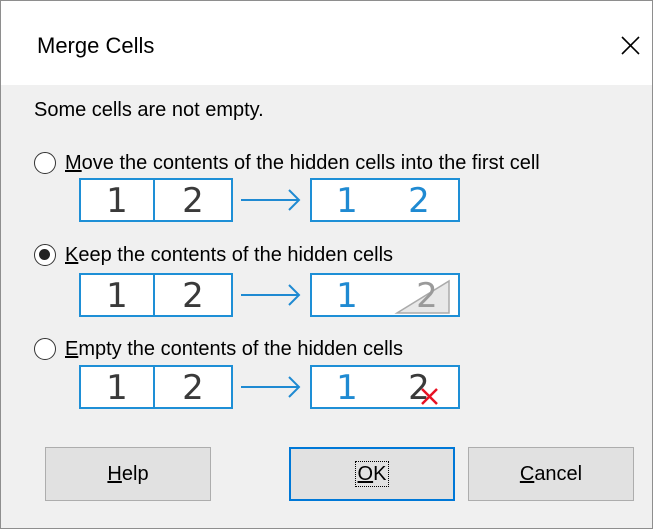 This screenshot has width=653, height=529. Describe the element at coordinates (149, 110) in the screenshot. I see `info-message: Some cells are not empty.` at that location.